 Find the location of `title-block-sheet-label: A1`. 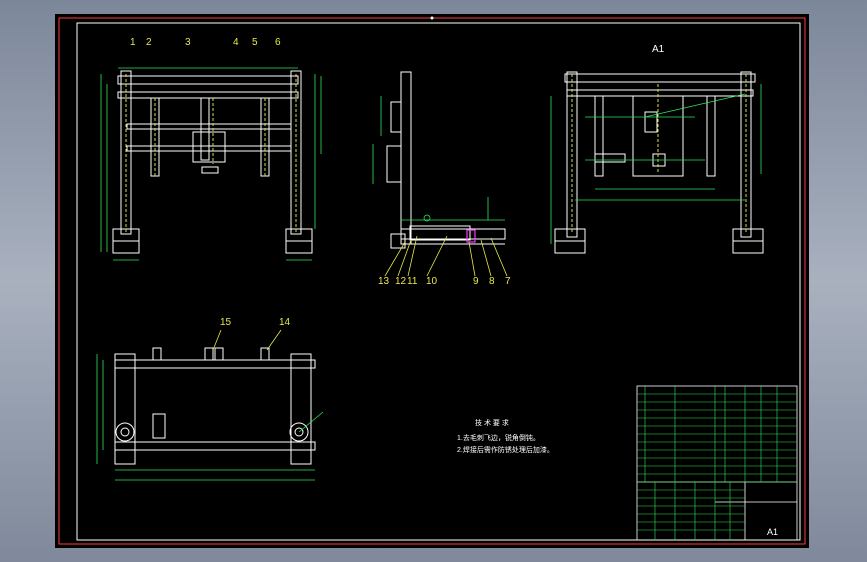

title-block-sheet-label: A1 is located at coordinates (773, 532).